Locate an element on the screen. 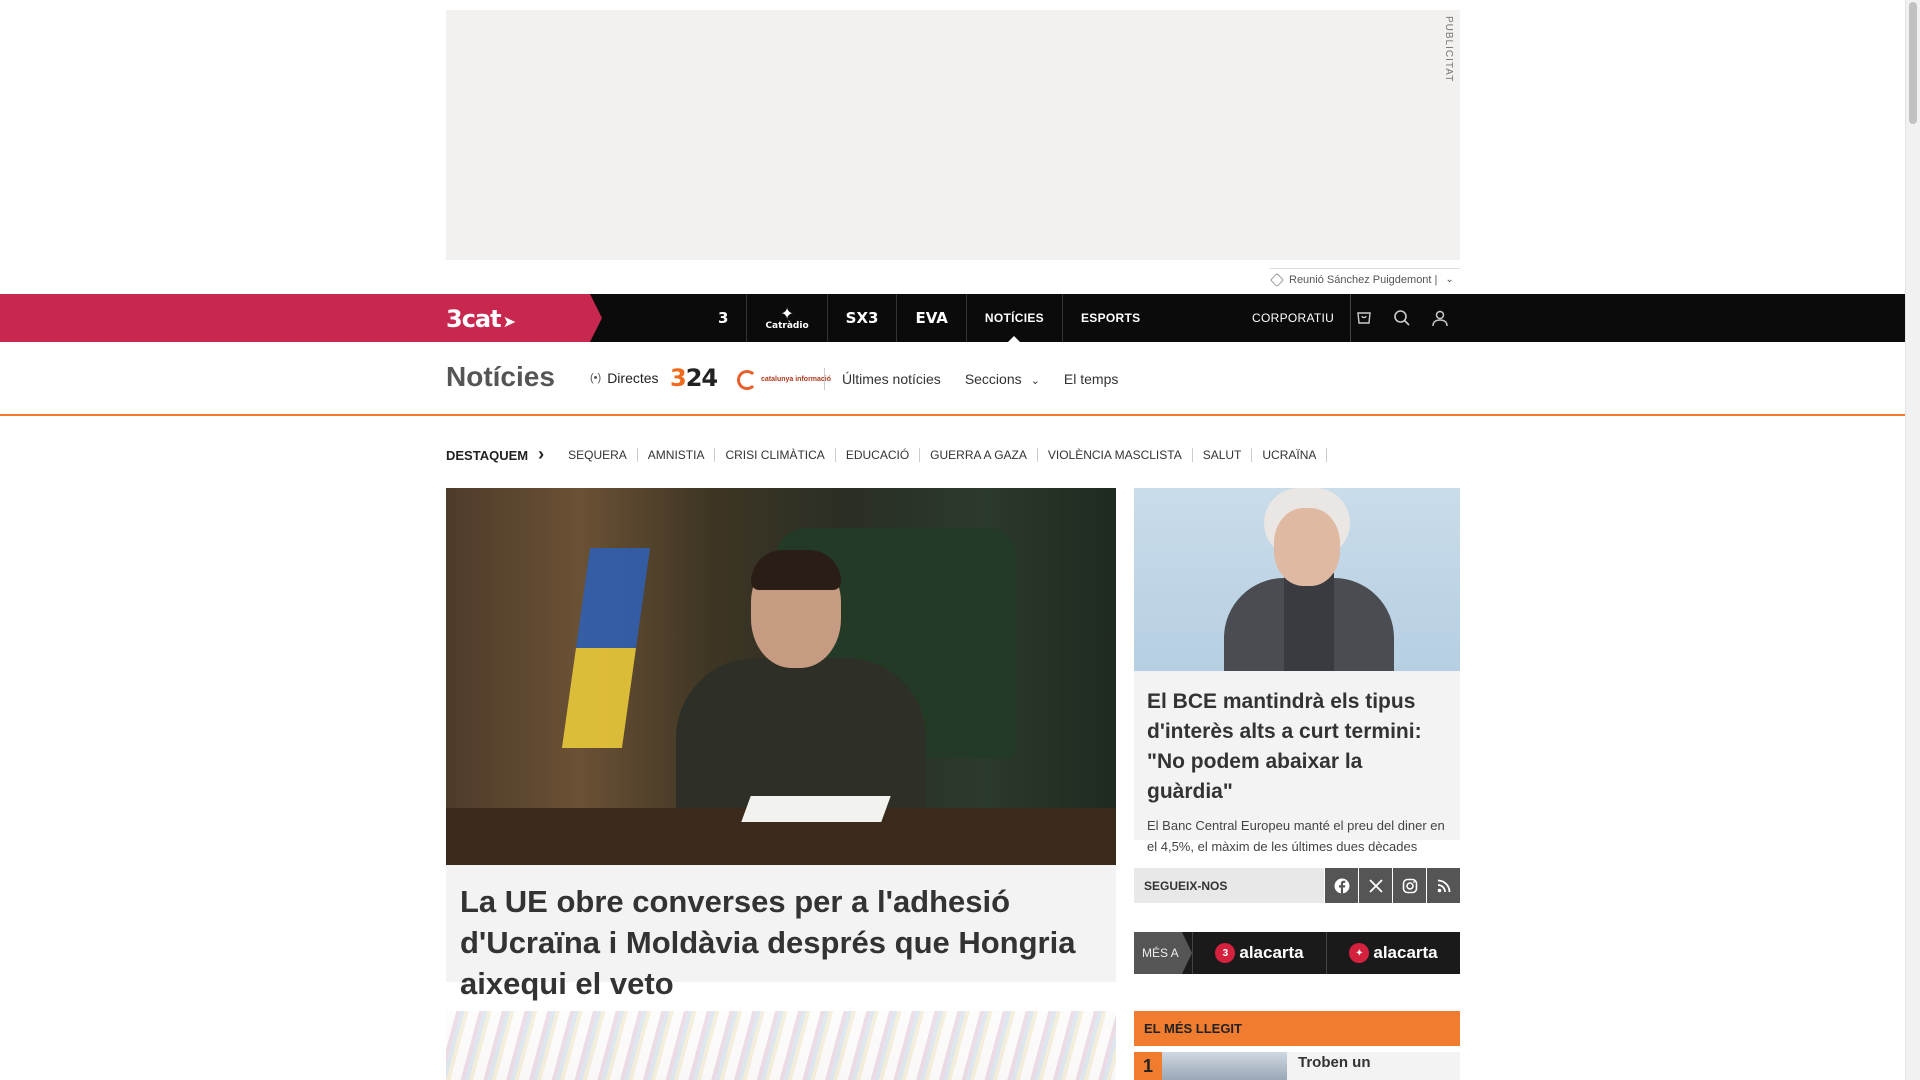 This screenshot has height=1080, width=1920. eva-logo: EVA is located at coordinates (932, 318).